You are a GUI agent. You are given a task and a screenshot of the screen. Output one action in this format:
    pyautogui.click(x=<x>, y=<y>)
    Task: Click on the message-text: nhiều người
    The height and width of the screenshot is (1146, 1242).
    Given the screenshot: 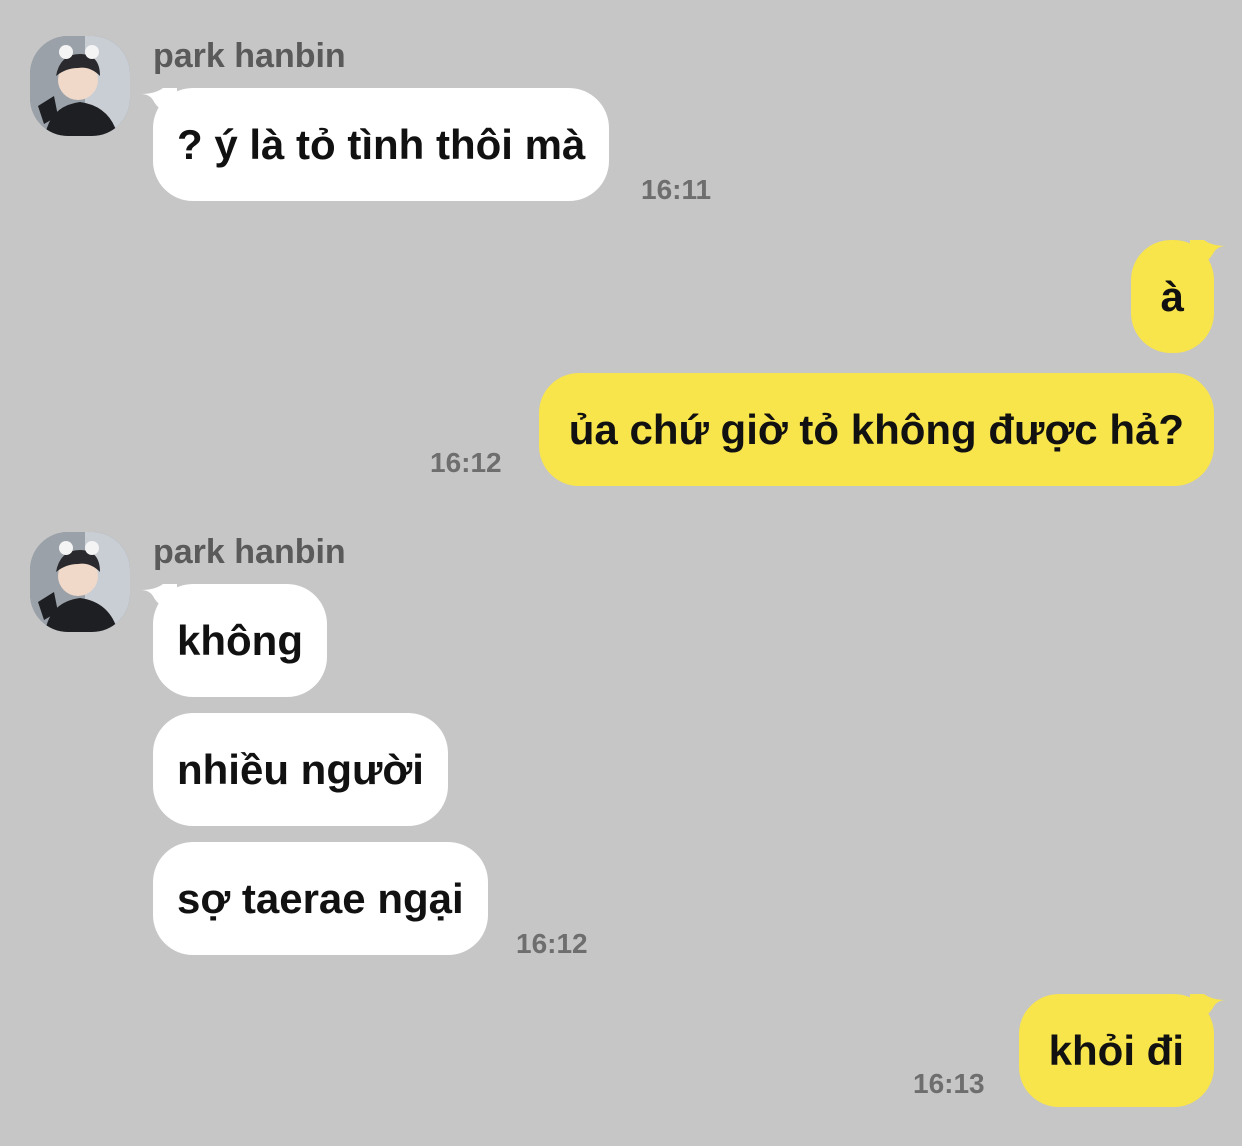 What is the action you would take?
    pyautogui.click(x=300, y=769)
    